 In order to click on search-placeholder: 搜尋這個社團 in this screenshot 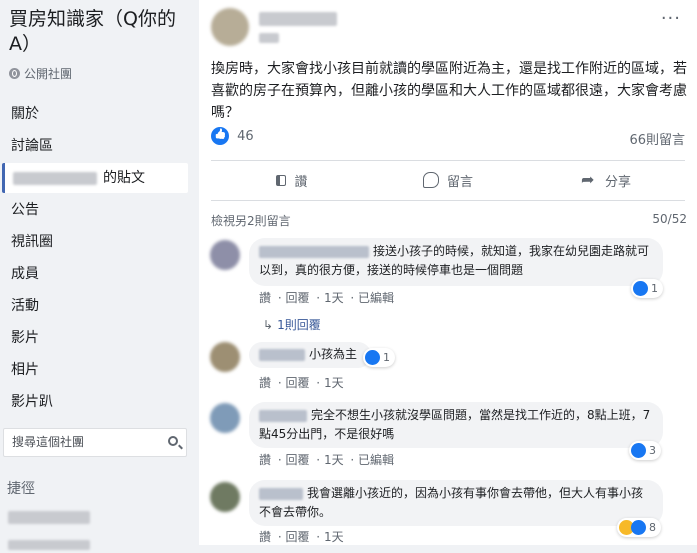, I will do `click(48, 442)`.